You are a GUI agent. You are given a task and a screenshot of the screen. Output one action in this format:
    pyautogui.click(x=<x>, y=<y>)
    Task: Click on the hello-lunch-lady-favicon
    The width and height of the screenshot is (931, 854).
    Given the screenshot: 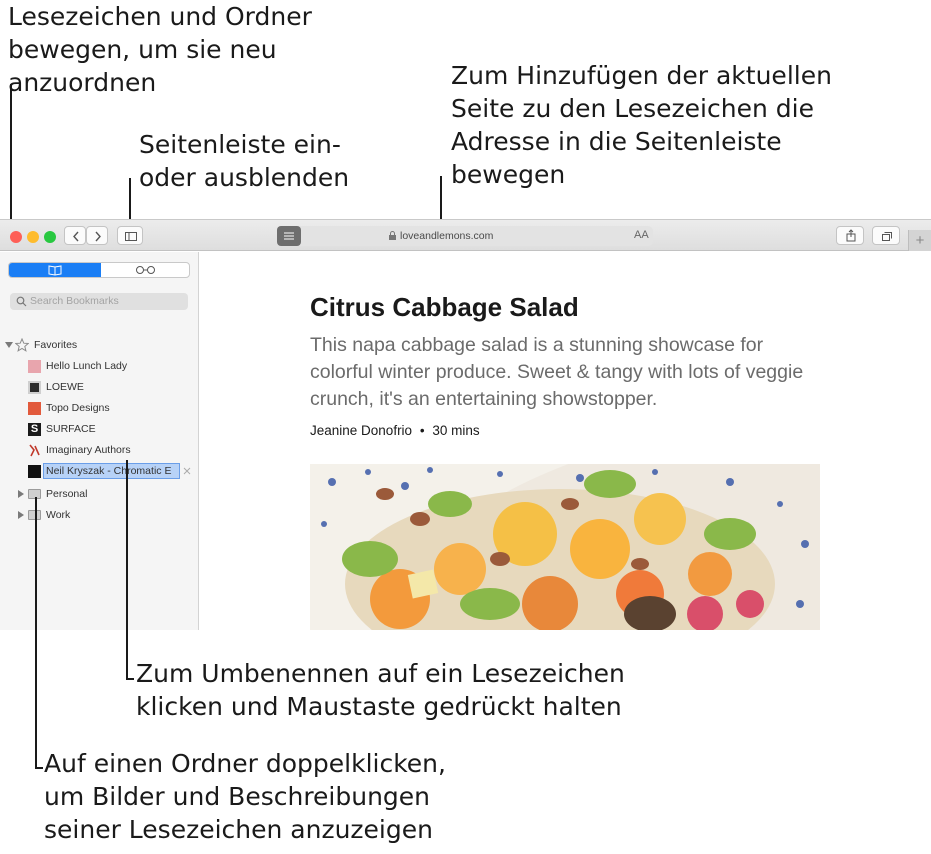 What is the action you would take?
    pyautogui.click(x=34, y=366)
    